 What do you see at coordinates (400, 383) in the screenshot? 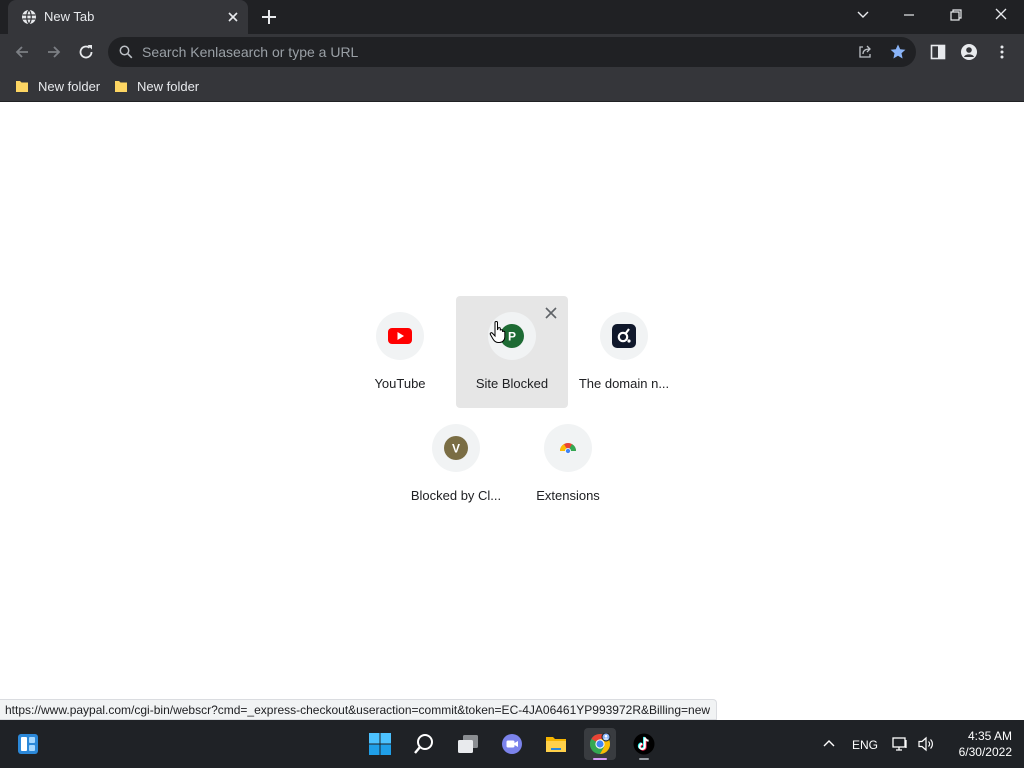
I see `shortcut-label: YouTube` at bounding box center [400, 383].